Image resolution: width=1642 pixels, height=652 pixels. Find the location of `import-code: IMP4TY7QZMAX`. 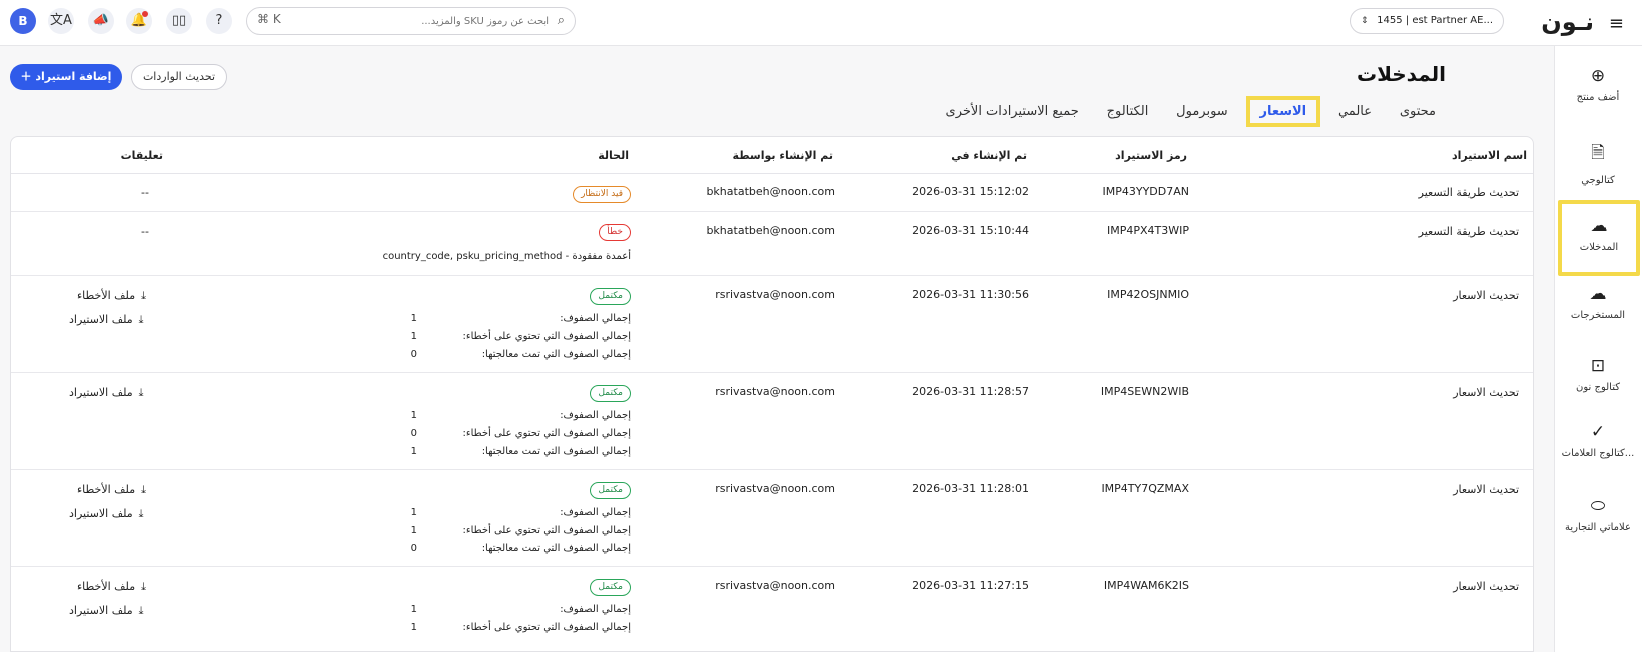

import-code: IMP4TY7QZMAX is located at coordinates (1145, 488).